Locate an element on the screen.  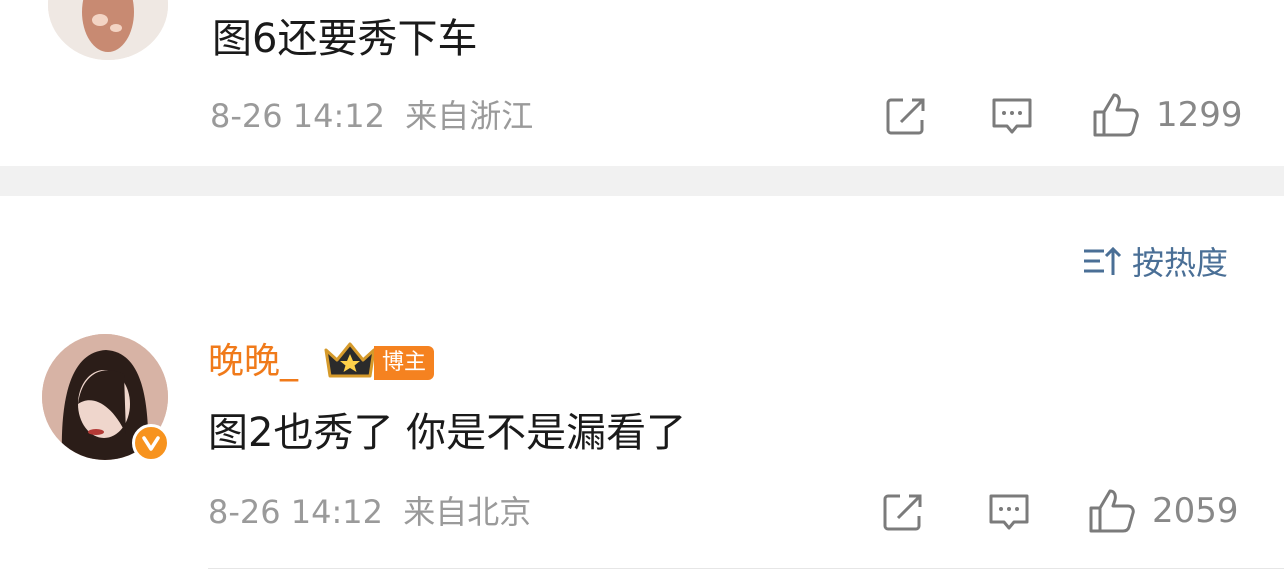
comment-location: 来自浙江 is located at coordinates (469, 116).